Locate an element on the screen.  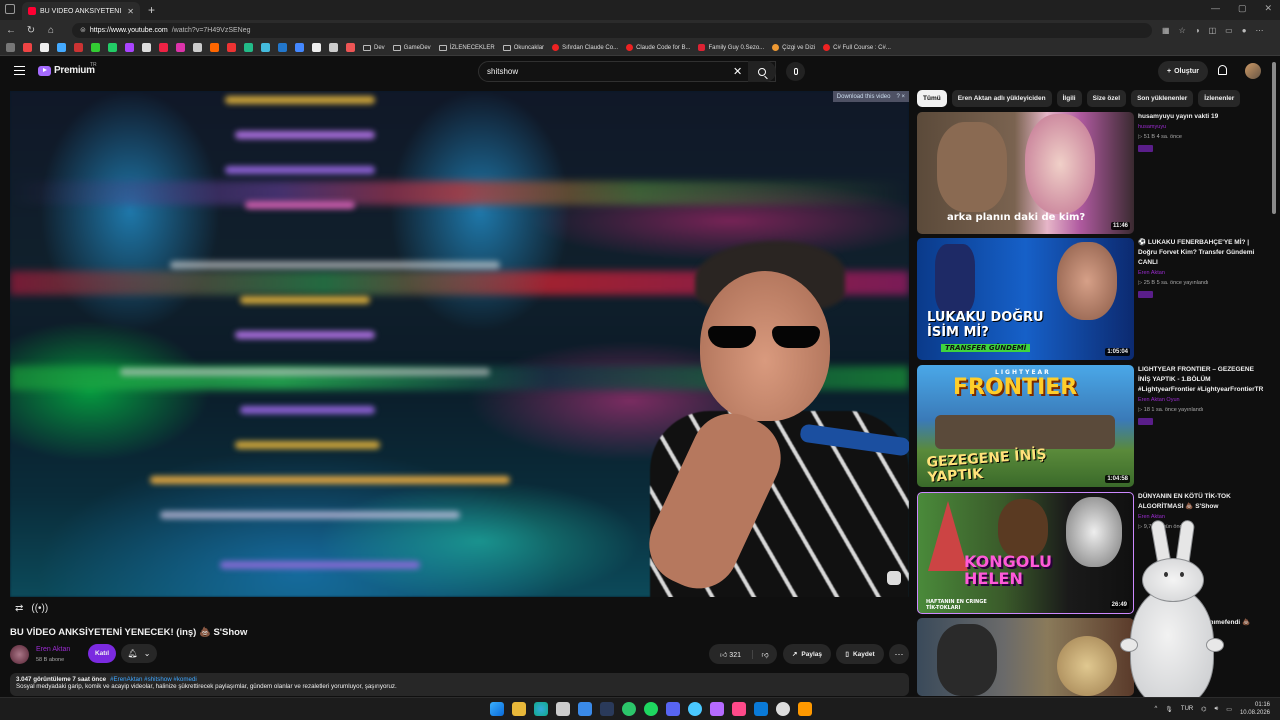
extensions-icon: ▦ is located at coordinates (1166, 30).